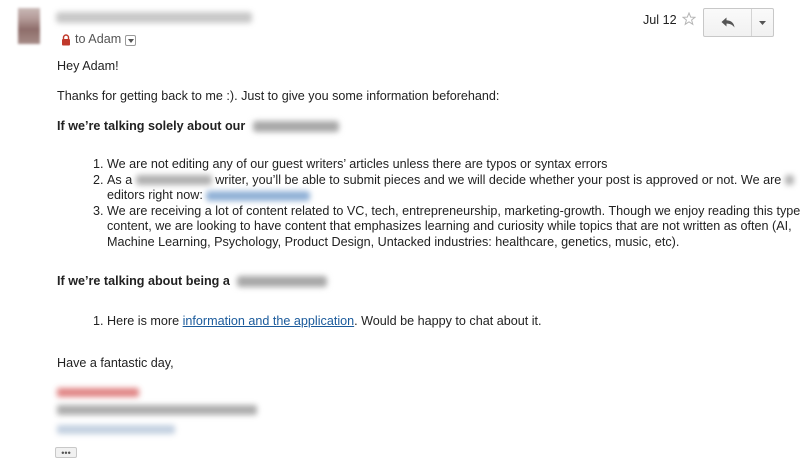 The image size is (800, 468). Describe the element at coordinates (258, 195) in the screenshot. I see `redacted-editor-links` at that location.